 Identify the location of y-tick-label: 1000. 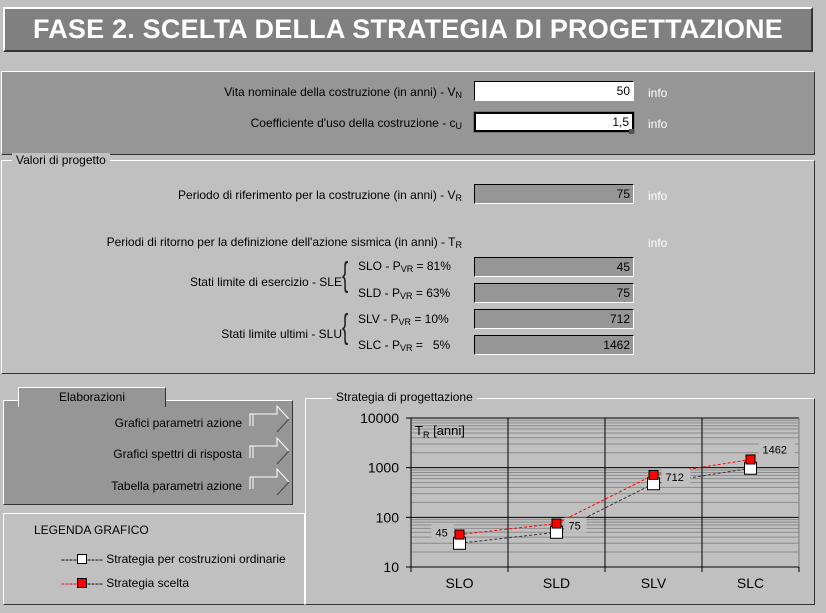
(383, 468).